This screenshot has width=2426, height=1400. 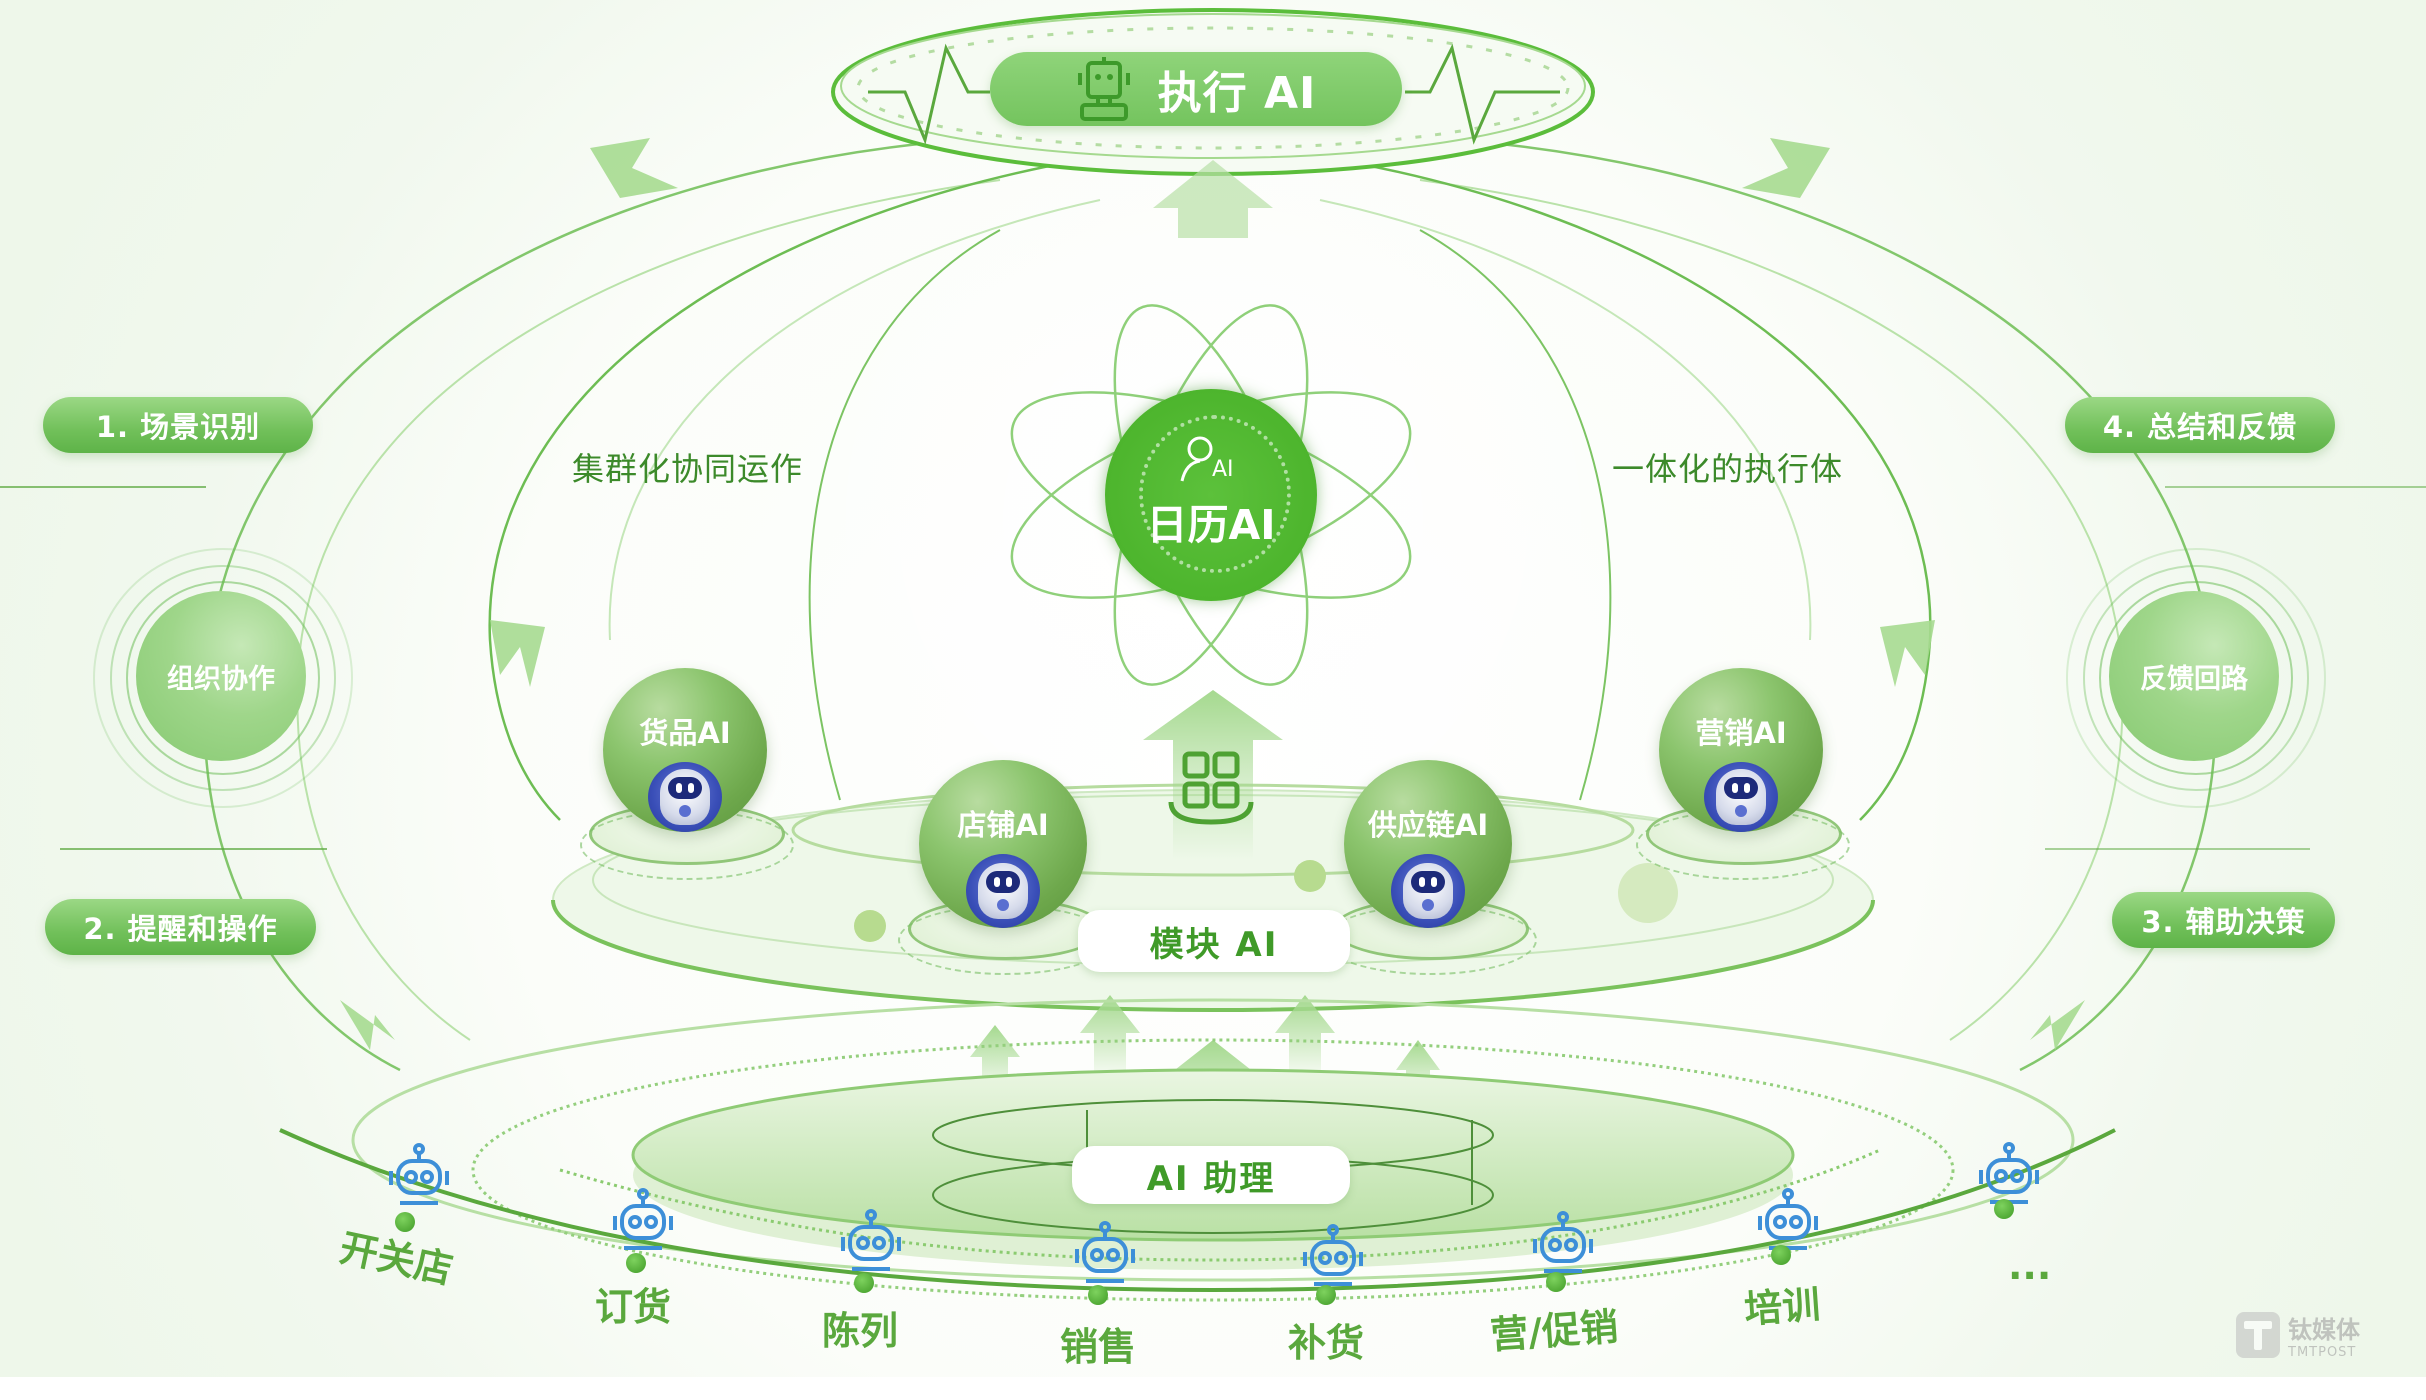 What do you see at coordinates (1211, 525) in the screenshot?
I see `calendar-ai-label: 日历AI` at bounding box center [1211, 525].